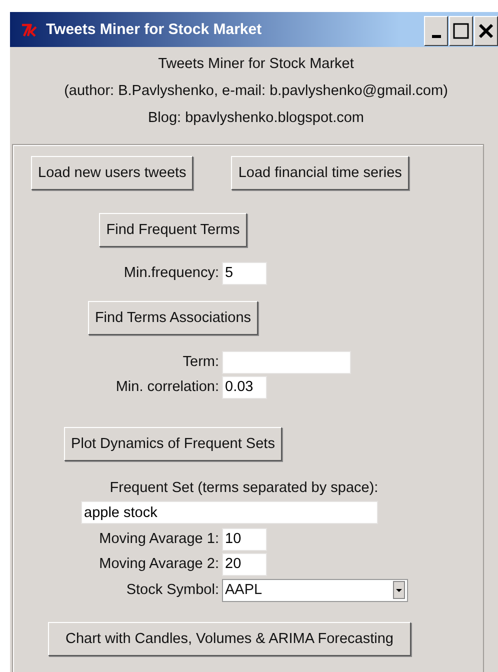 The height and width of the screenshot is (672, 498). I want to click on field-label: Moving Avarage 1:, so click(159, 539).